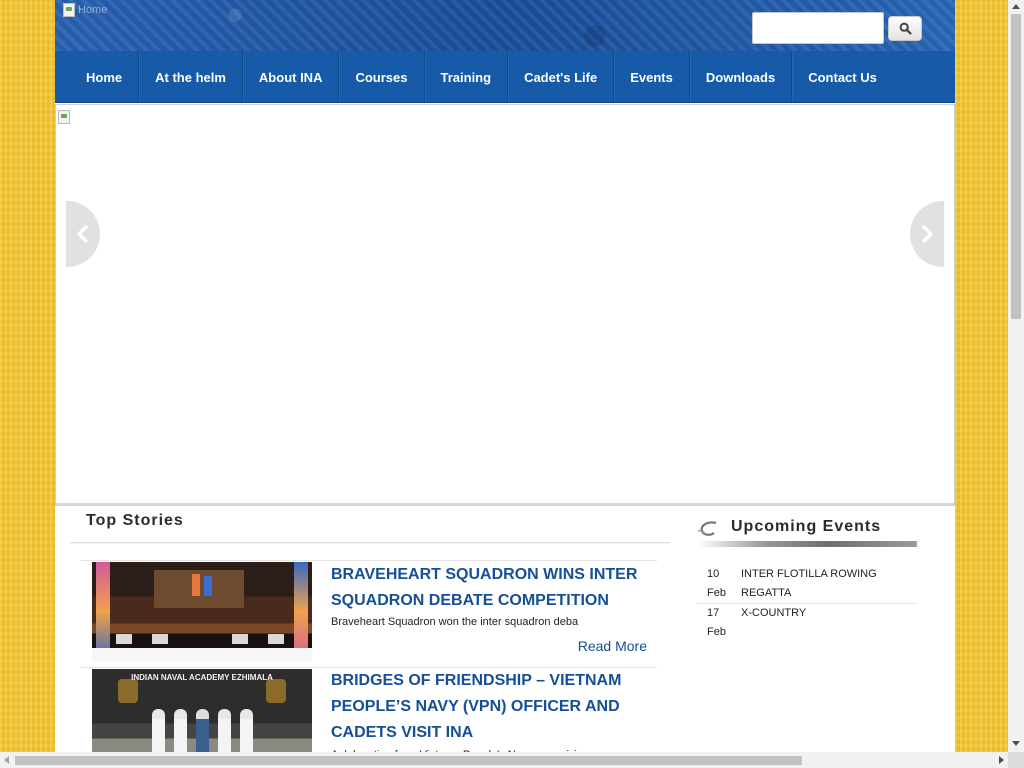 The image size is (1024, 768). Describe the element at coordinates (93, 10) in the screenshot. I see `logo-alt-text: Home` at that location.